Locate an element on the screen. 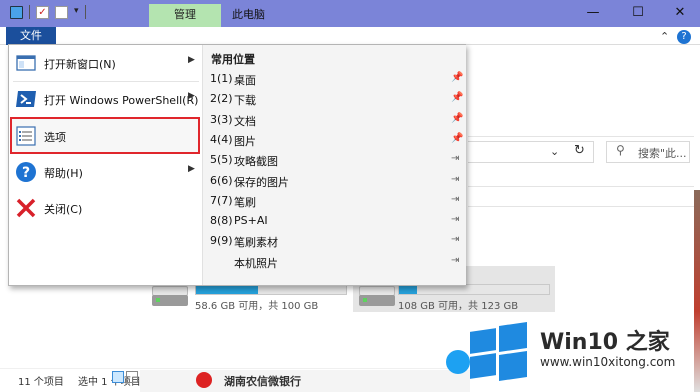  menu-item-label: 打开 Windows PowerShell(R) is located at coordinates (121, 100).